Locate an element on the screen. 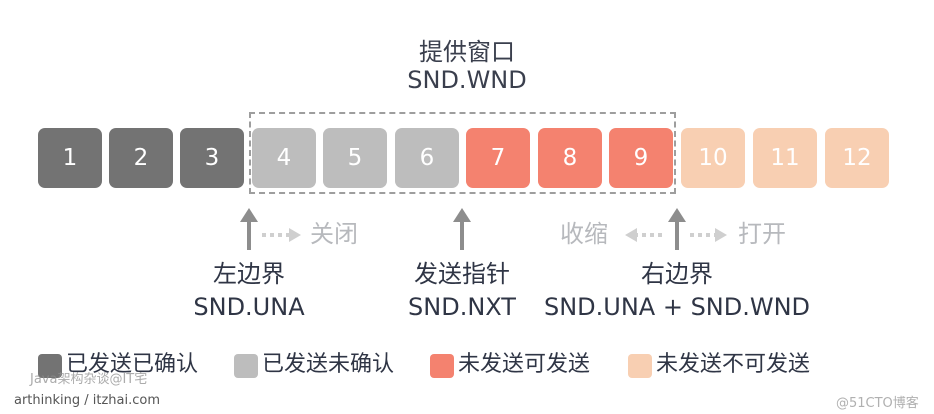 The width and height of the screenshot is (934, 414). close-label: 关闭 is located at coordinates (334, 234).